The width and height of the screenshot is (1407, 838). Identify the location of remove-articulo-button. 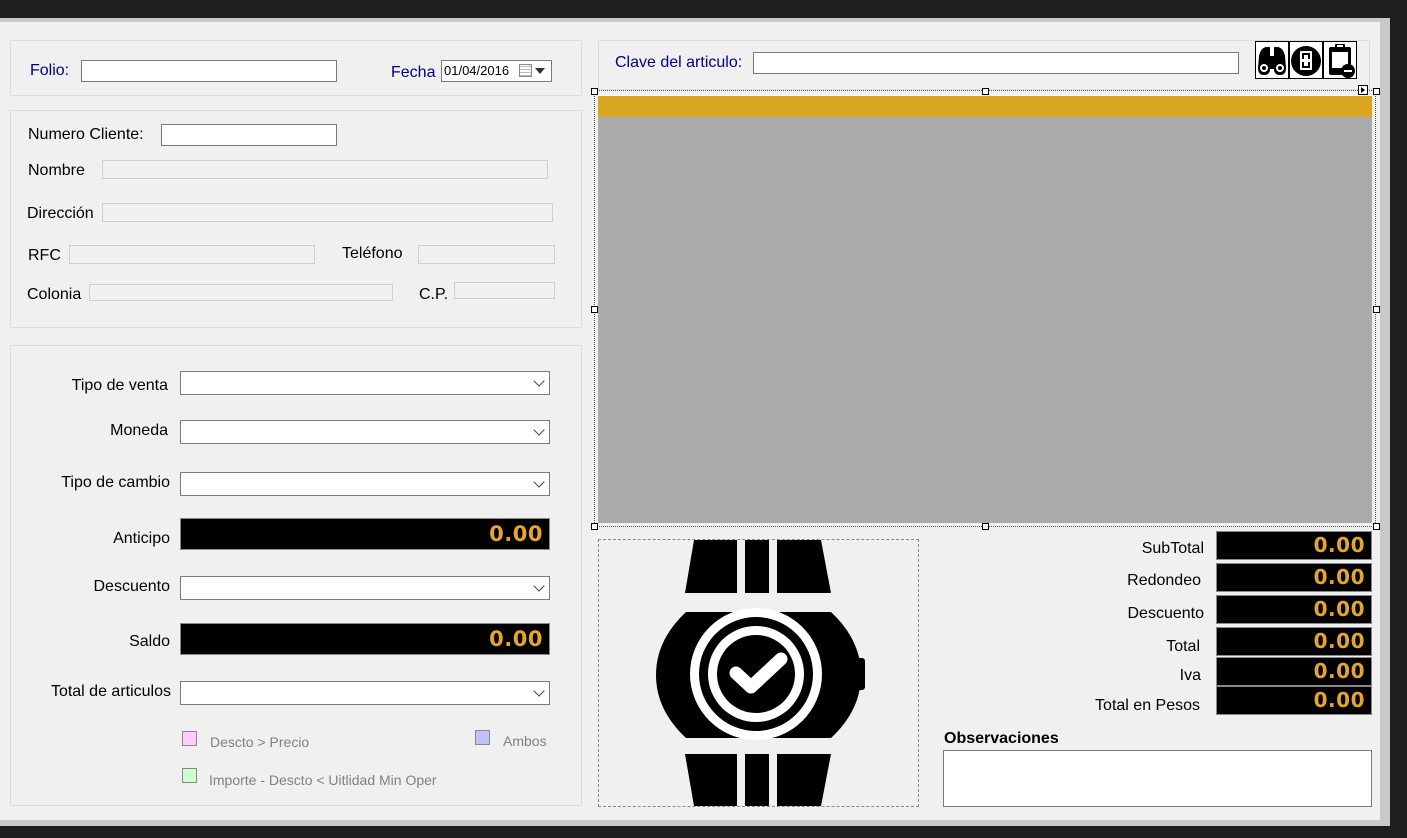
(1340, 60).